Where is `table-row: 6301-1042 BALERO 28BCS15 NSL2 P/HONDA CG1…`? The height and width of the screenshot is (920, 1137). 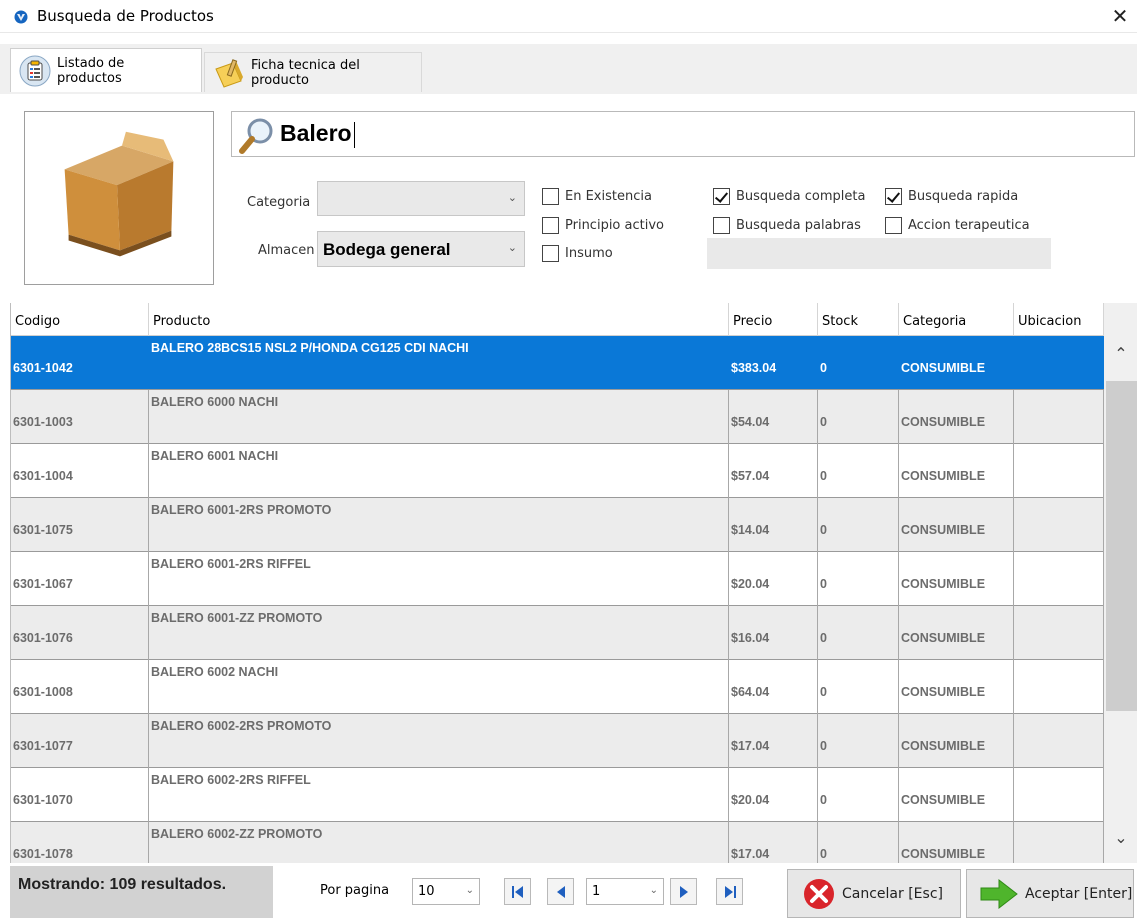 table-row: 6301-1042 BALERO 28BCS15 NSL2 P/HONDA CG1… is located at coordinates (557, 363).